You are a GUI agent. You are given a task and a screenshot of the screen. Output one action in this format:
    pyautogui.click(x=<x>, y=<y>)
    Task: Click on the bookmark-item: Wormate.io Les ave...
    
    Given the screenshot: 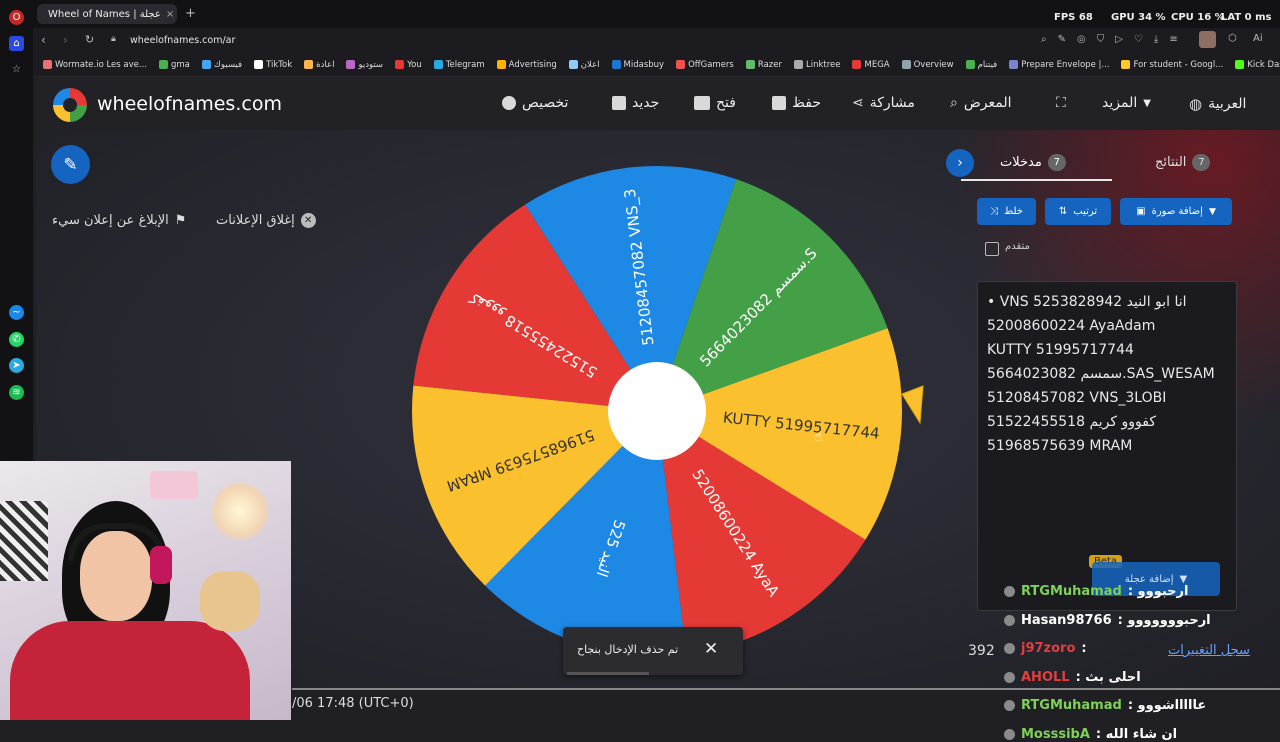 What is the action you would take?
    pyautogui.click(x=95, y=65)
    